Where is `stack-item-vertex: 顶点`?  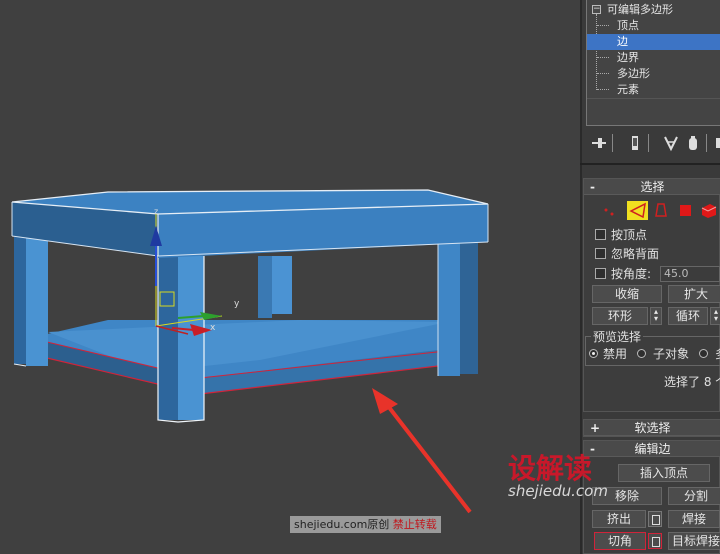
stack-item-vertex: 顶点 is located at coordinates (653, 26).